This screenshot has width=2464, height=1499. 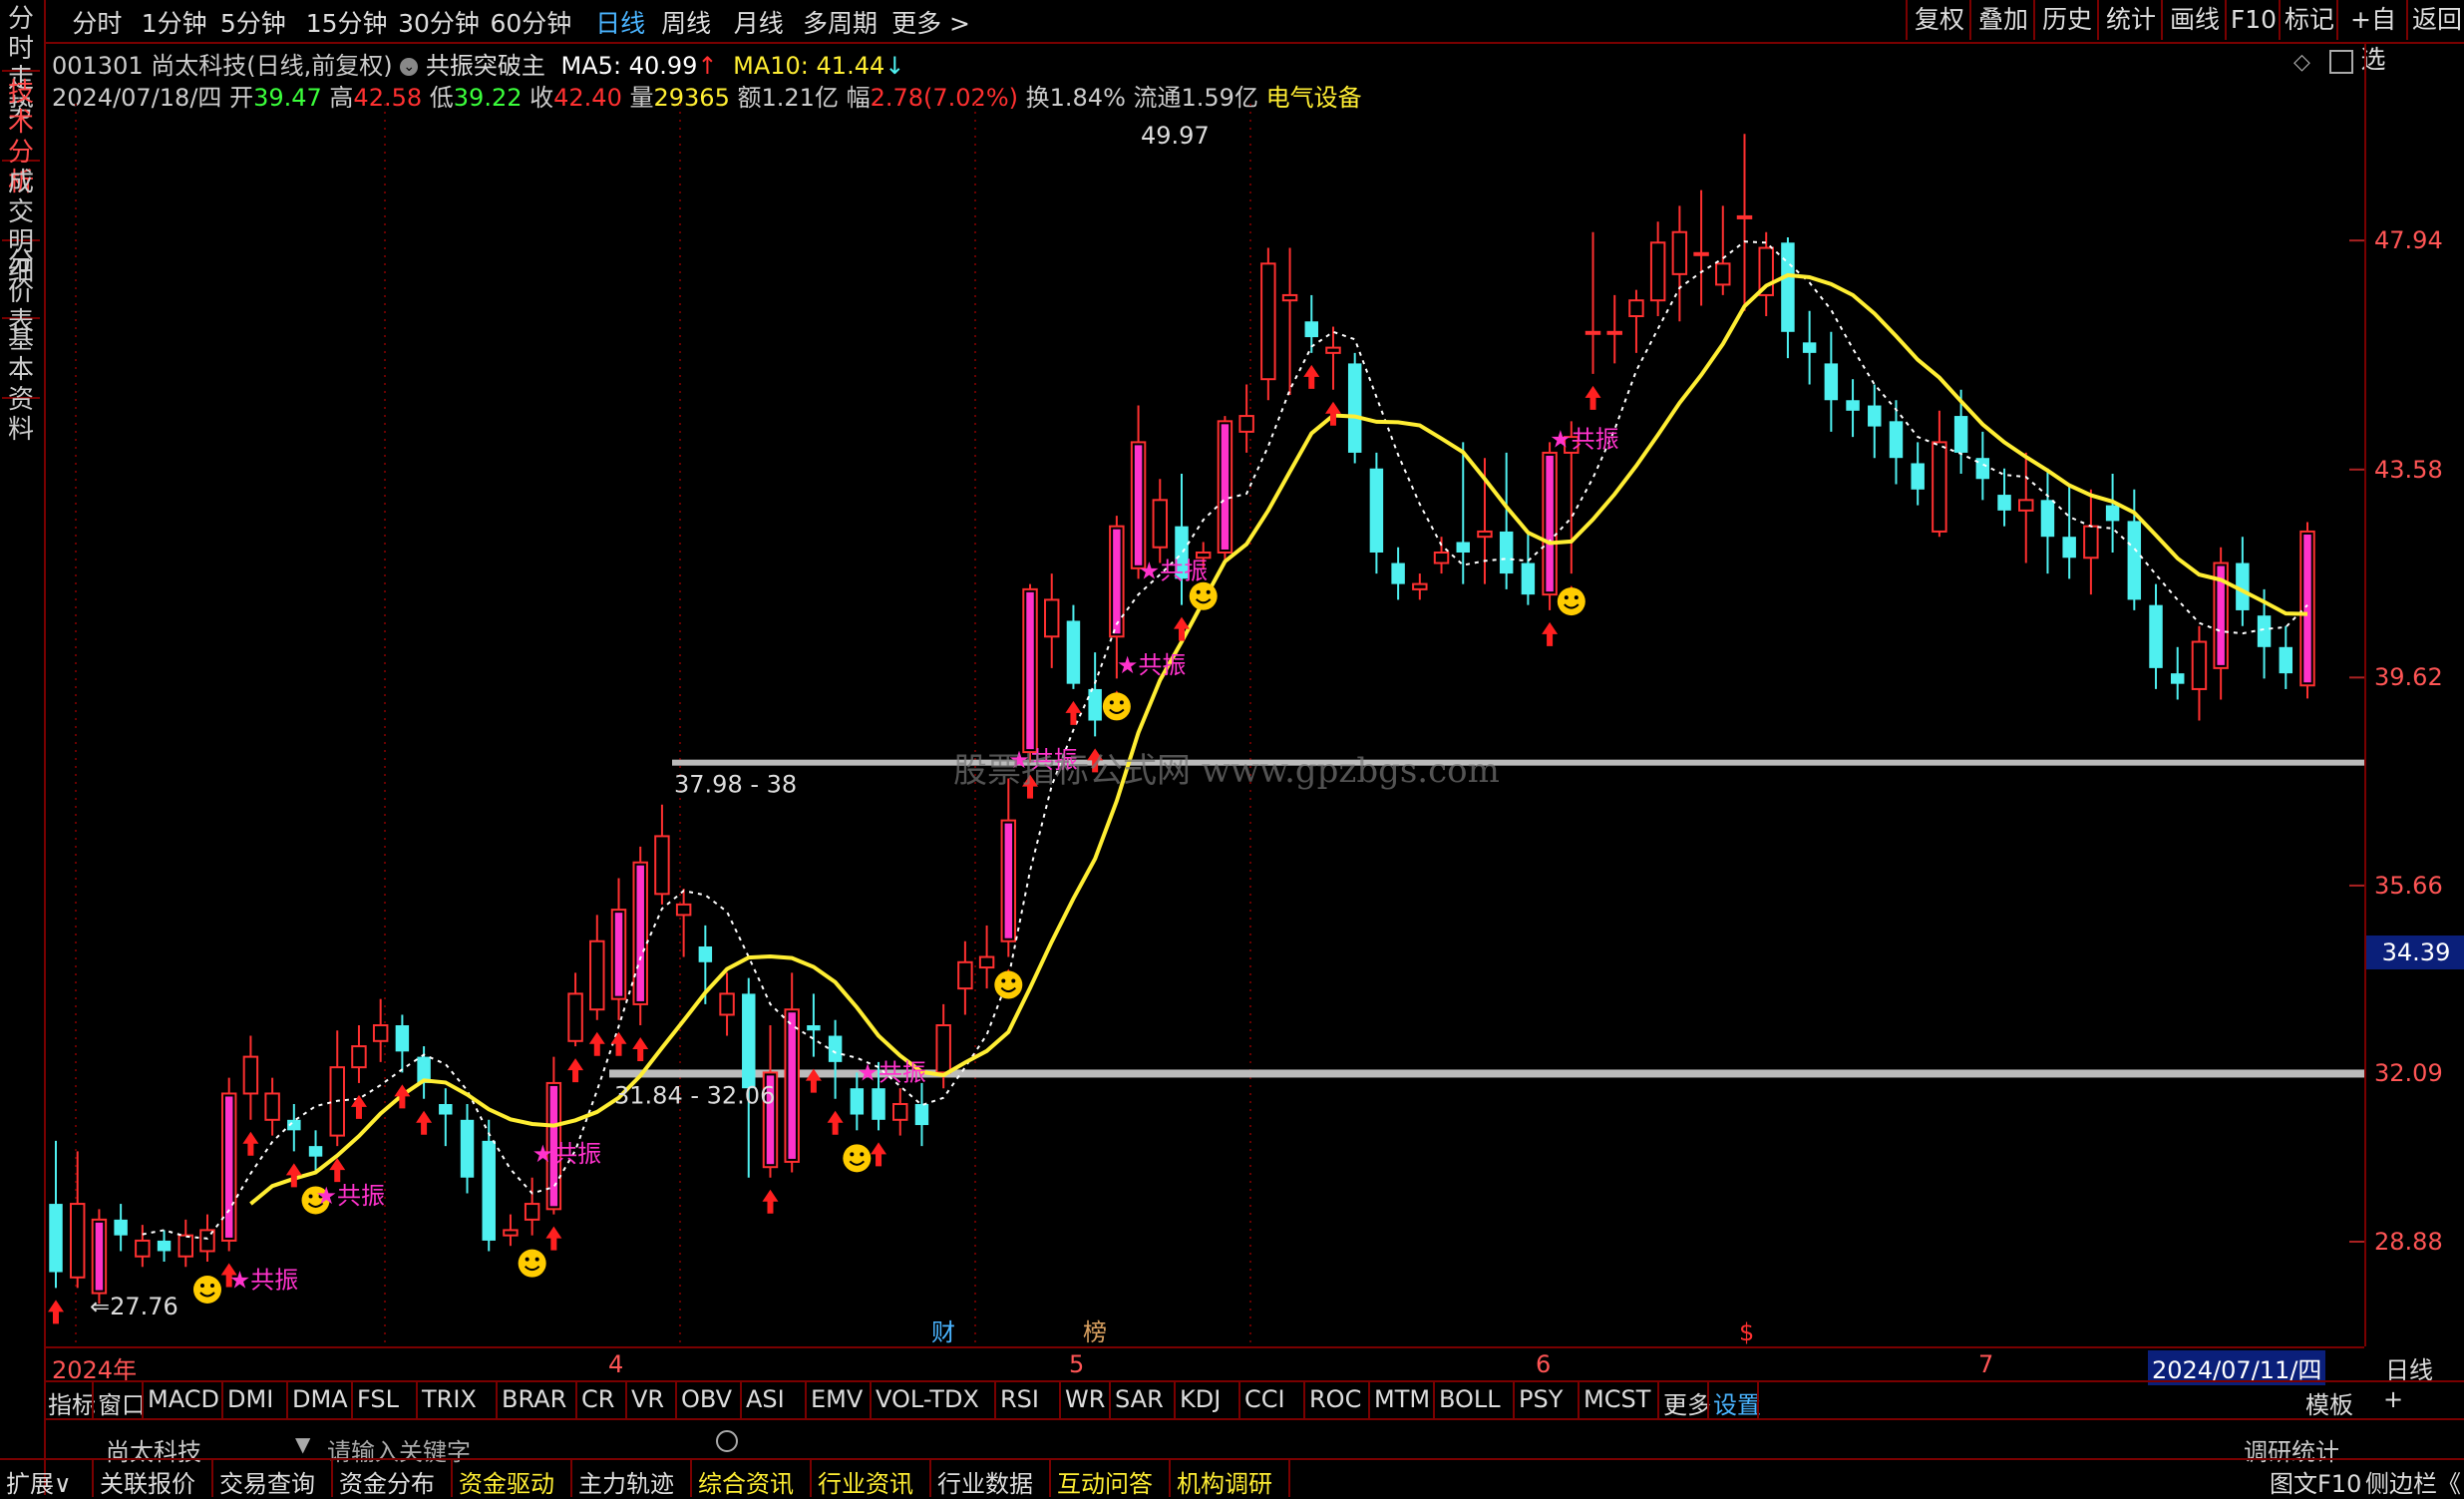 I want to click on left-tab-4: 基本资料, so click(x=21, y=383).